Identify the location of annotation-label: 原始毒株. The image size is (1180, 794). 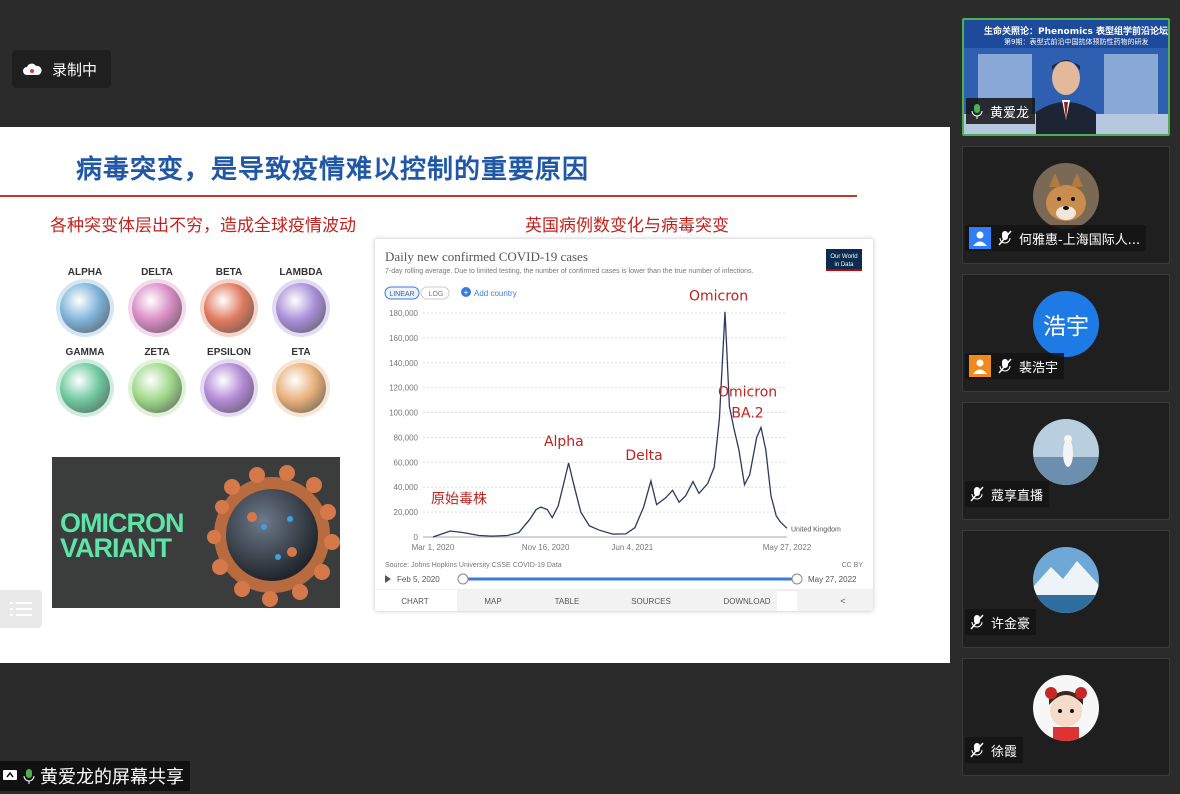
(459, 499).